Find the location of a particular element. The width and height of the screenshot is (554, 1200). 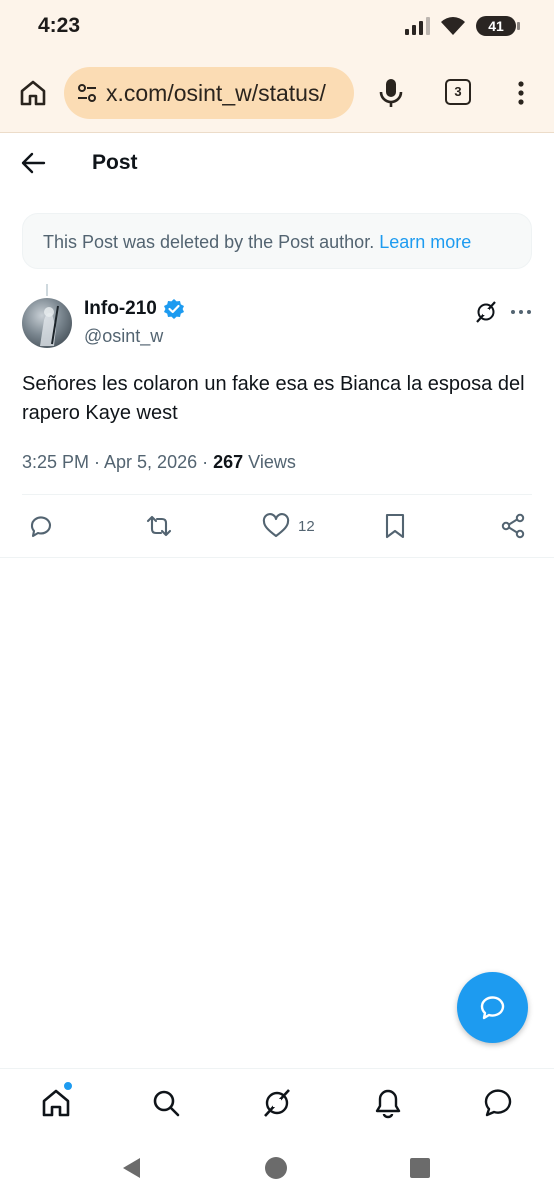

url-text: x.com/osint_w/status/ is located at coordinates (226, 93).